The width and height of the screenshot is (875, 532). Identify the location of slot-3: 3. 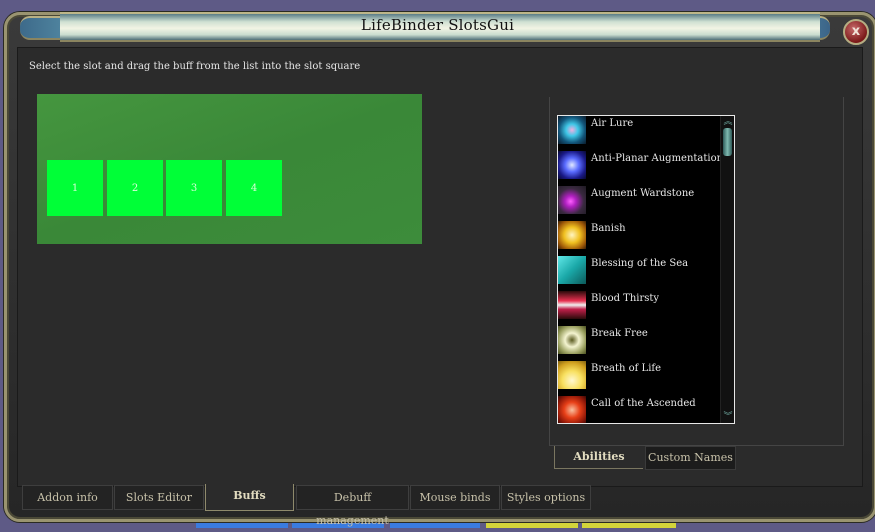
(194, 188).